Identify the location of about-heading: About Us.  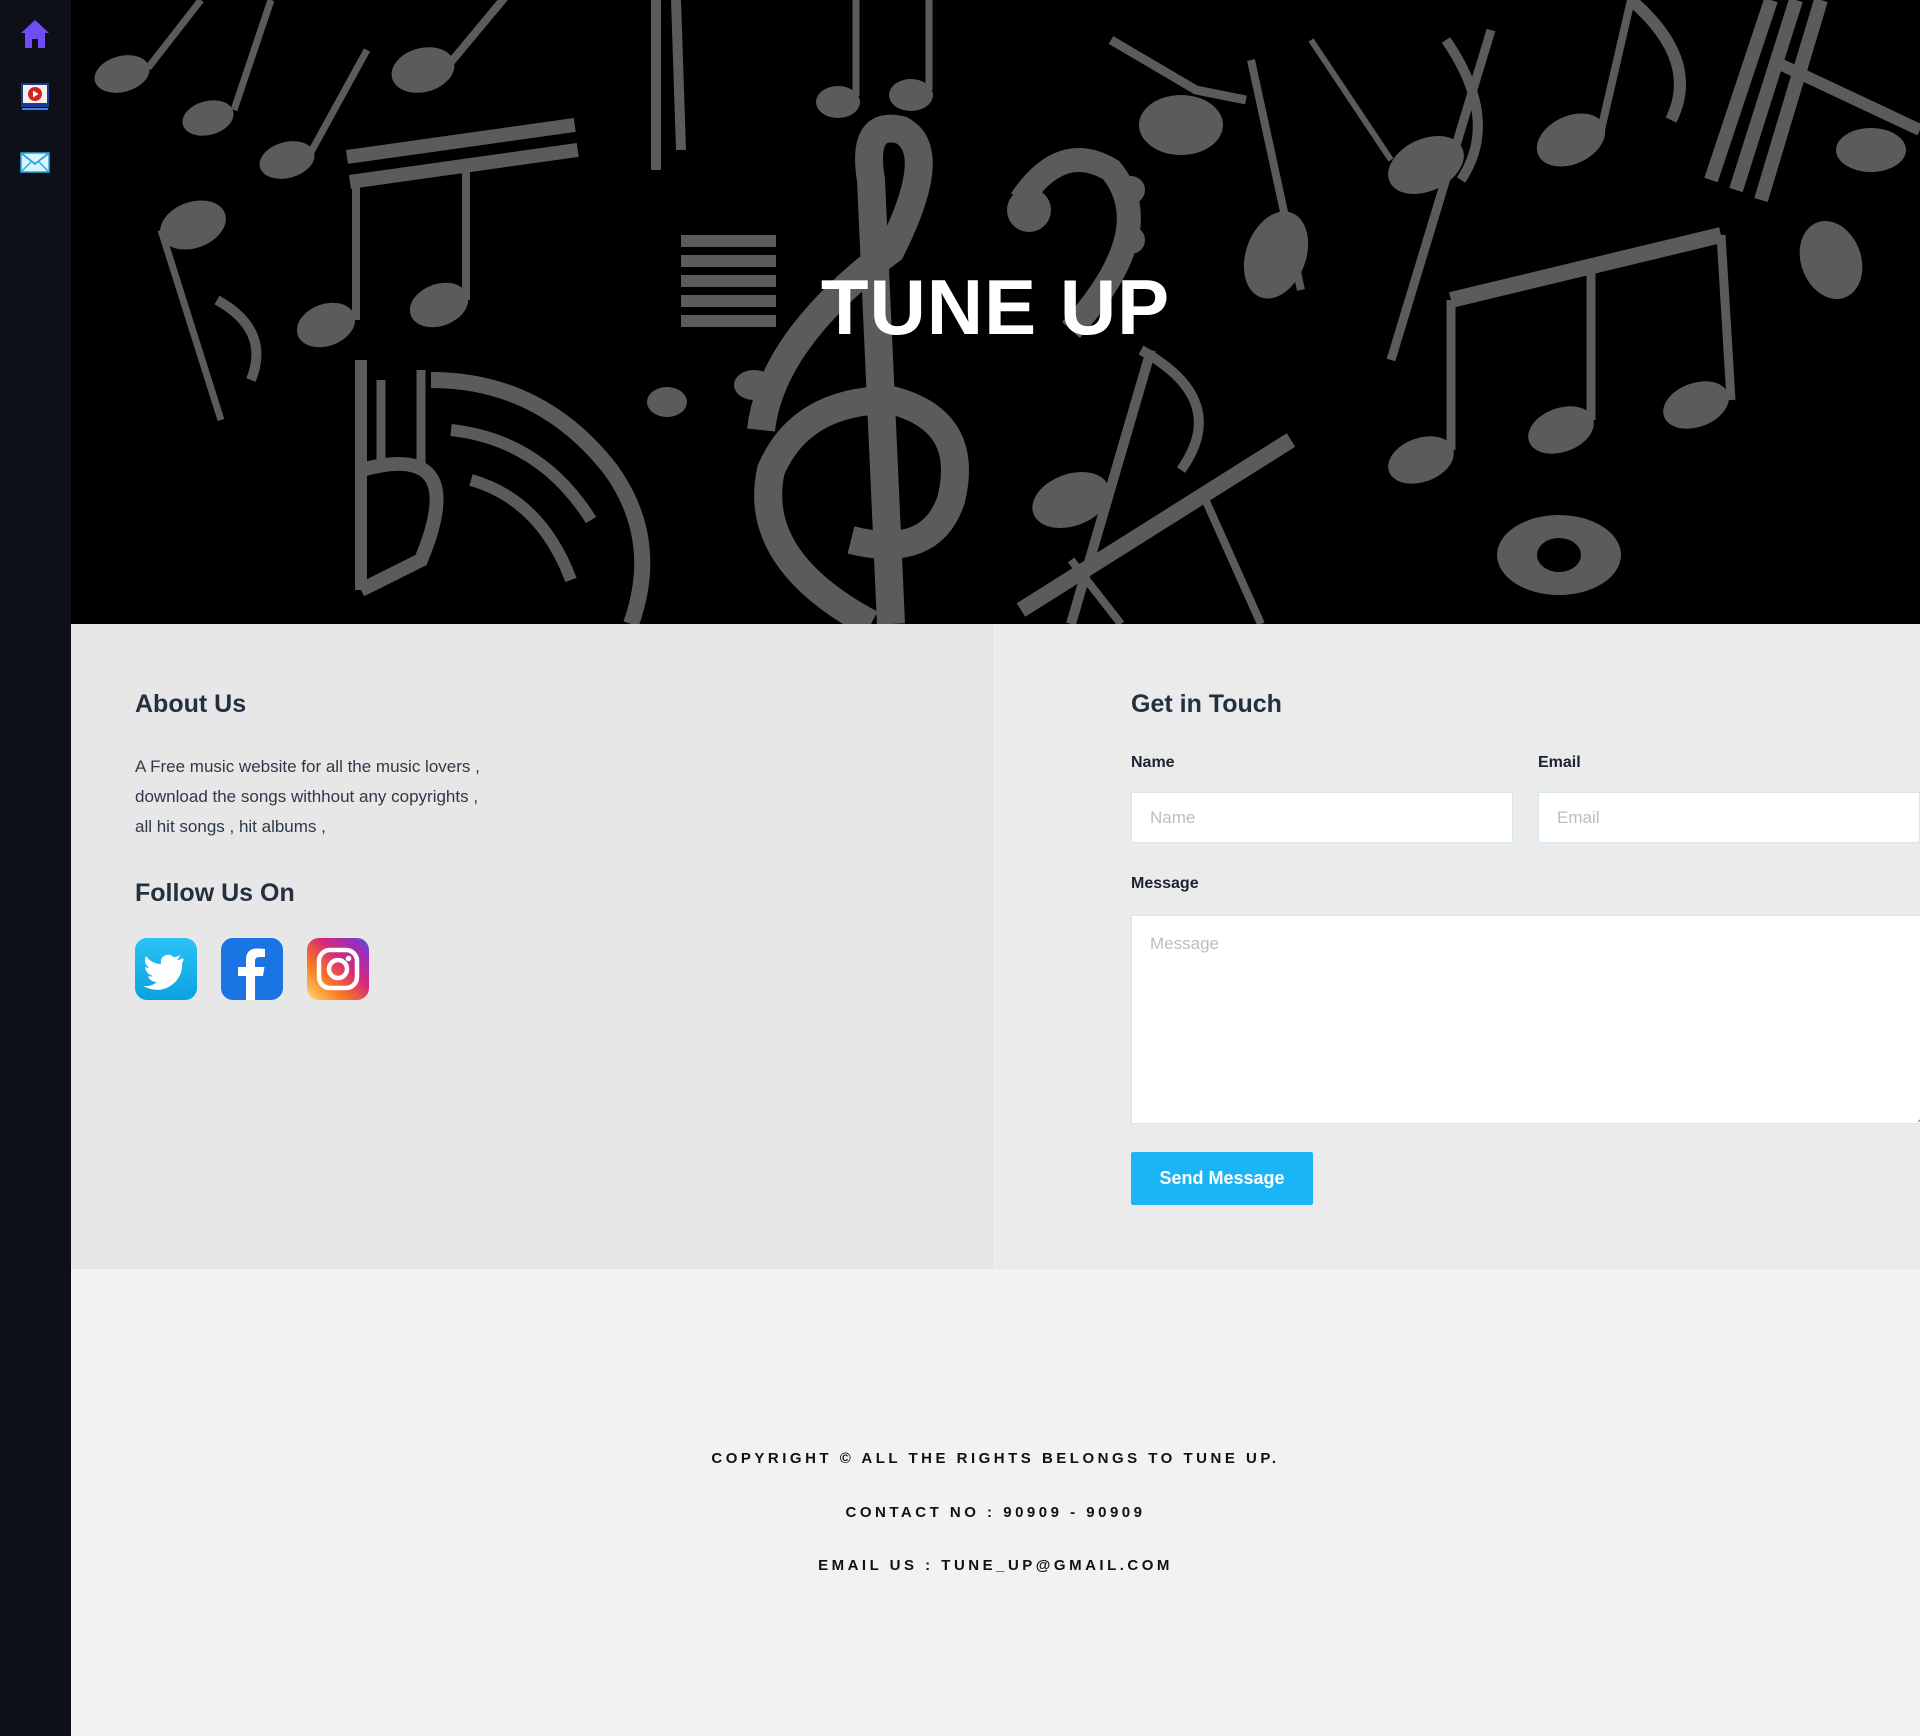
(191, 704).